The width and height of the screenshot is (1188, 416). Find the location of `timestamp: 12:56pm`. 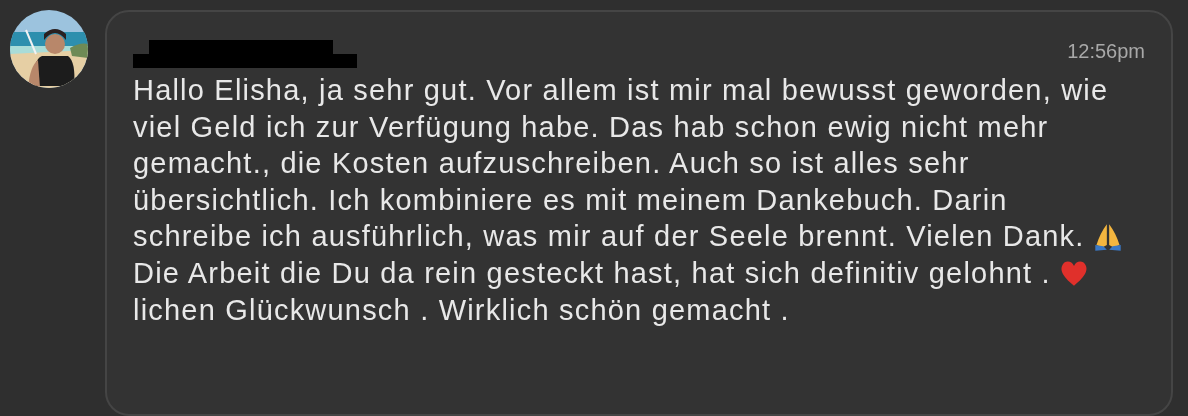

timestamp: 12:56pm is located at coordinates (1106, 51).